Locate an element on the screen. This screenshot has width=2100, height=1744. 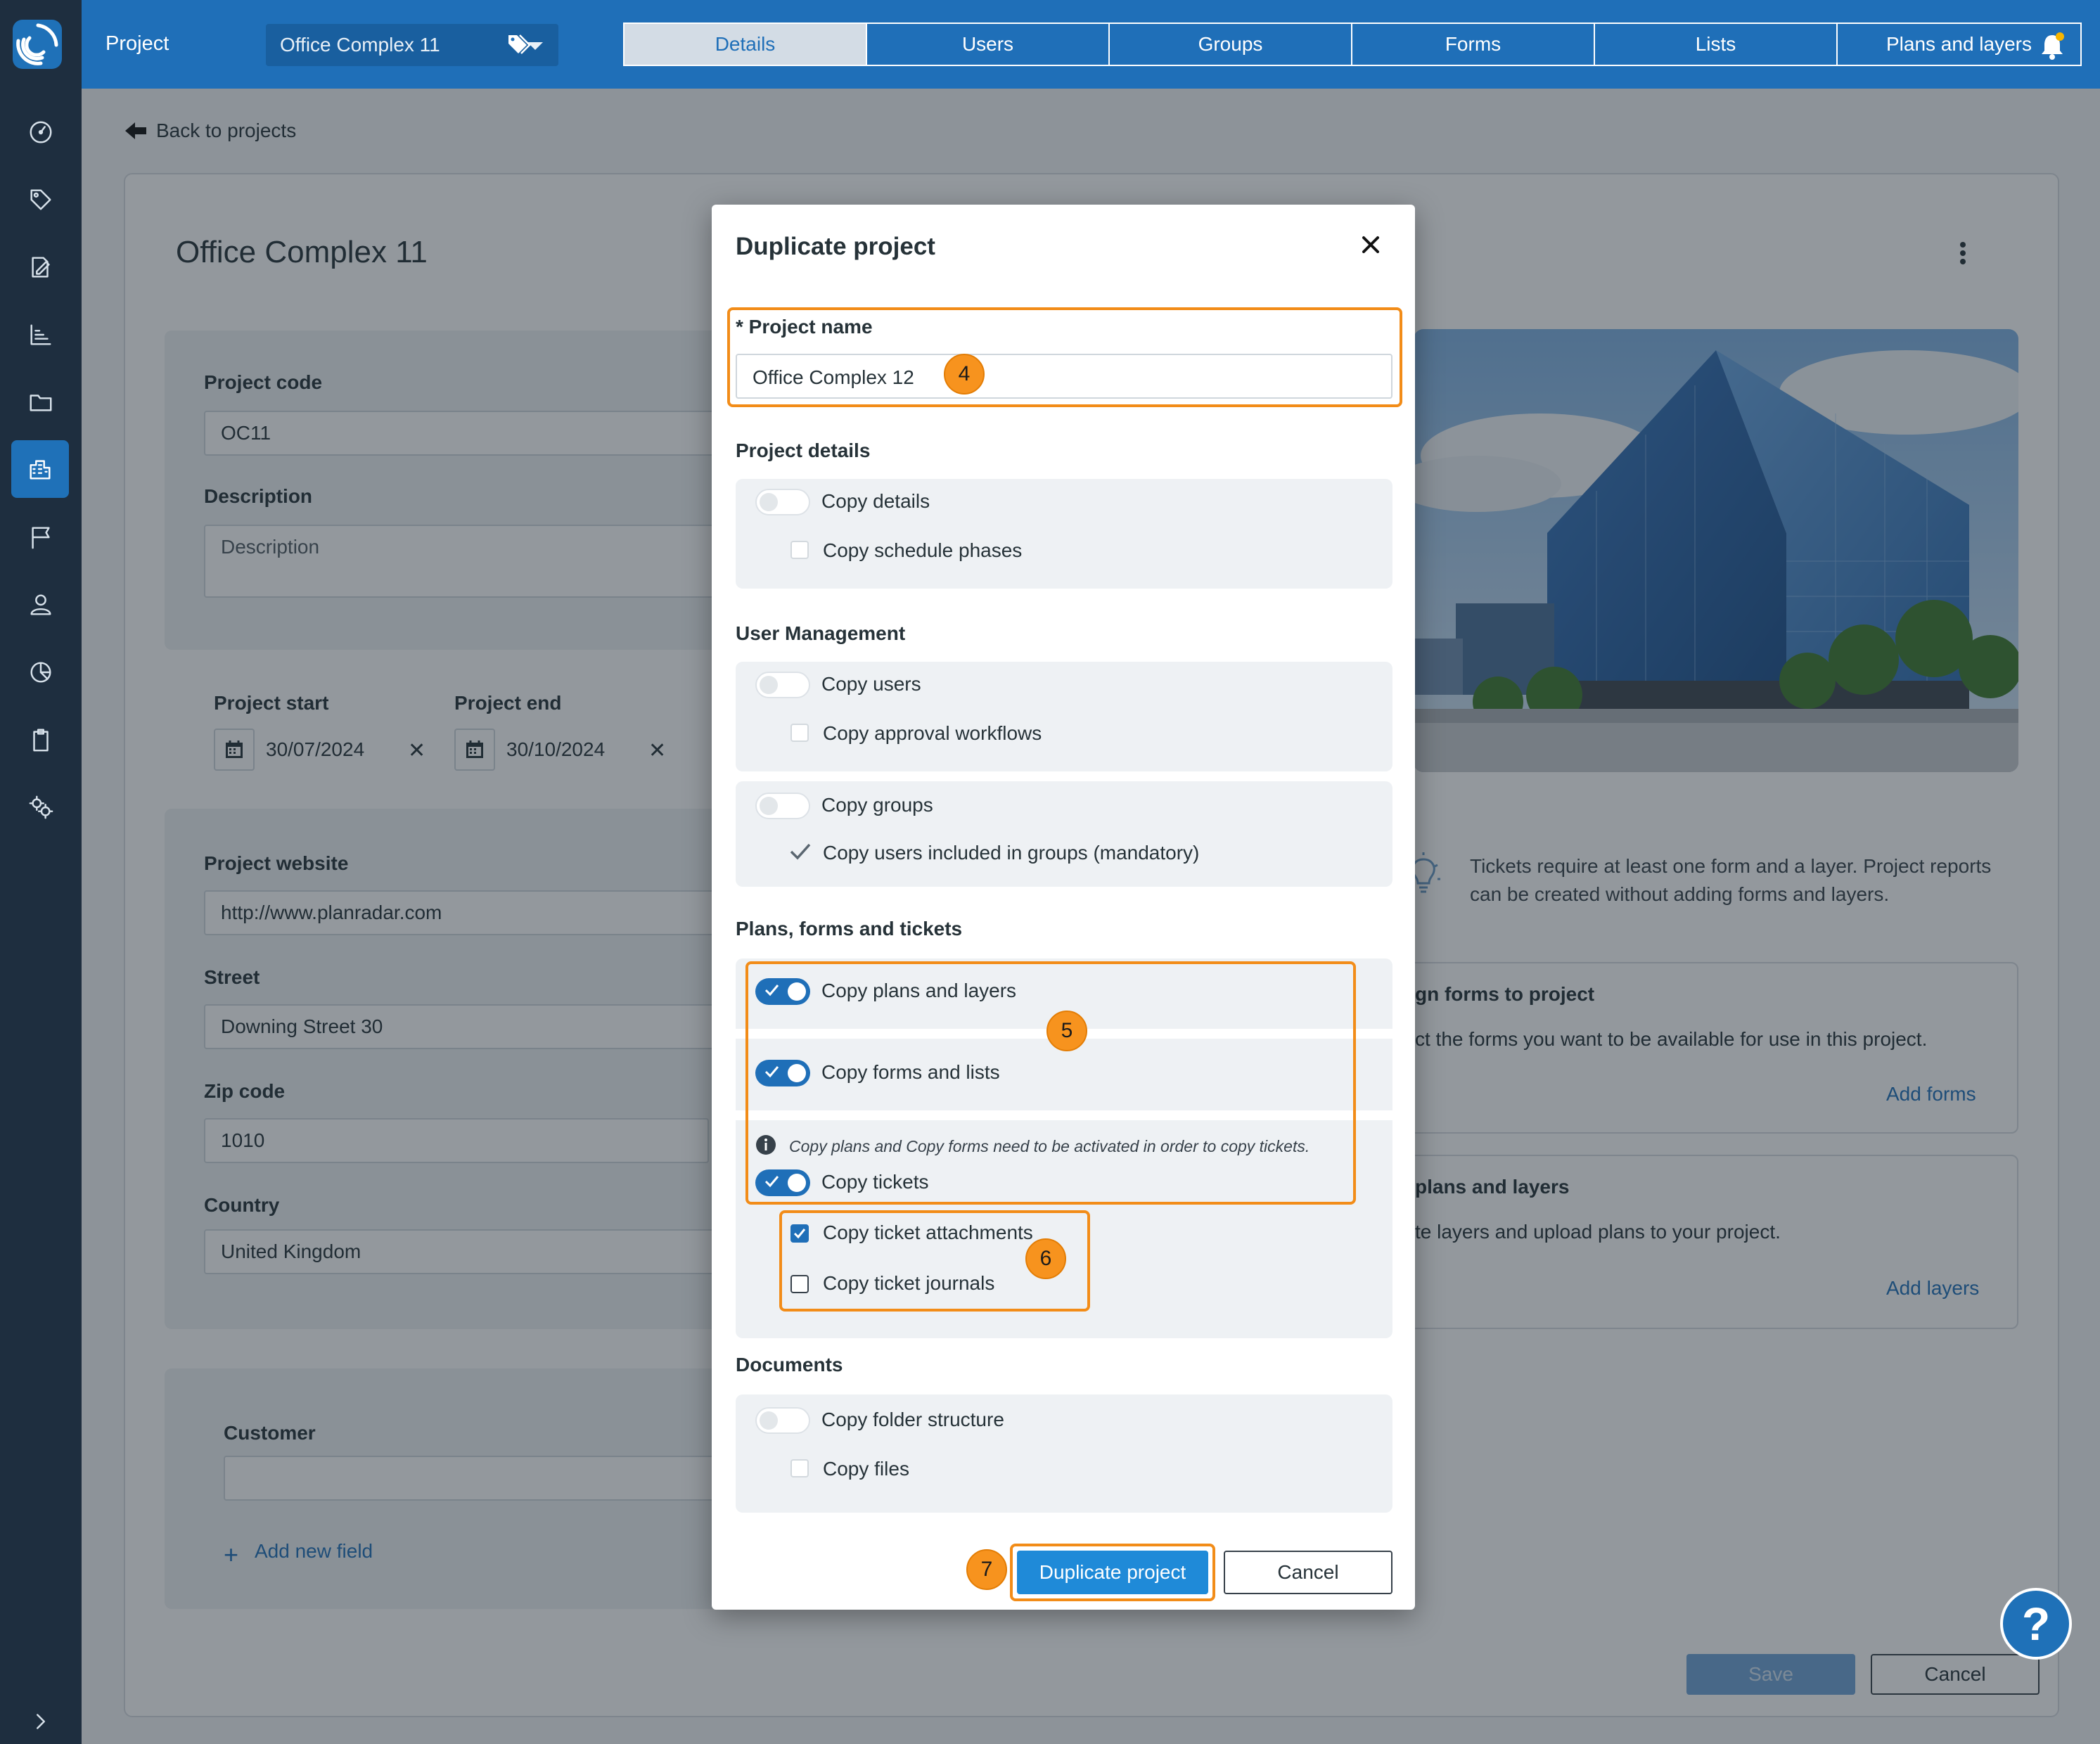
section-project-details: Project details is located at coordinates (804, 450).